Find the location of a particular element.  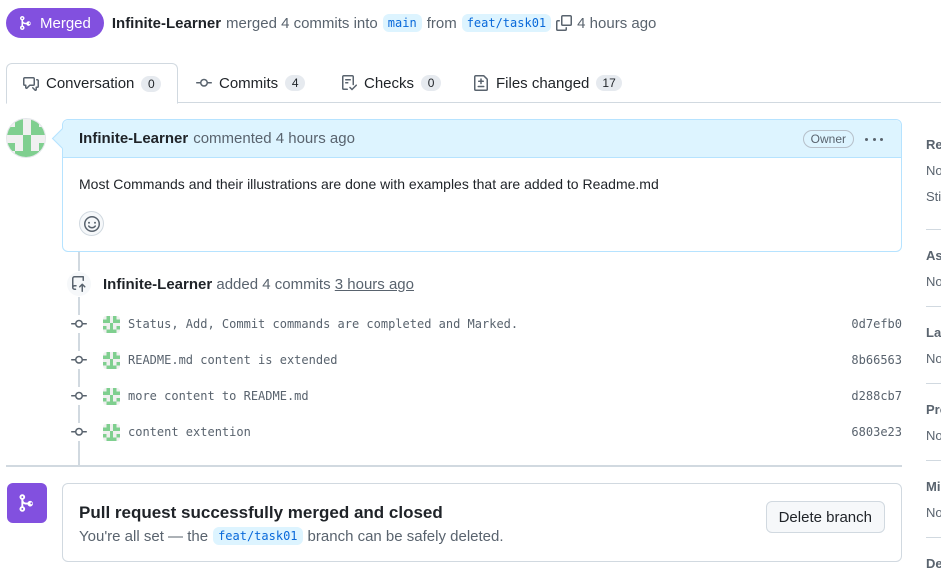

owner-badge: Owner is located at coordinates (828, 139).